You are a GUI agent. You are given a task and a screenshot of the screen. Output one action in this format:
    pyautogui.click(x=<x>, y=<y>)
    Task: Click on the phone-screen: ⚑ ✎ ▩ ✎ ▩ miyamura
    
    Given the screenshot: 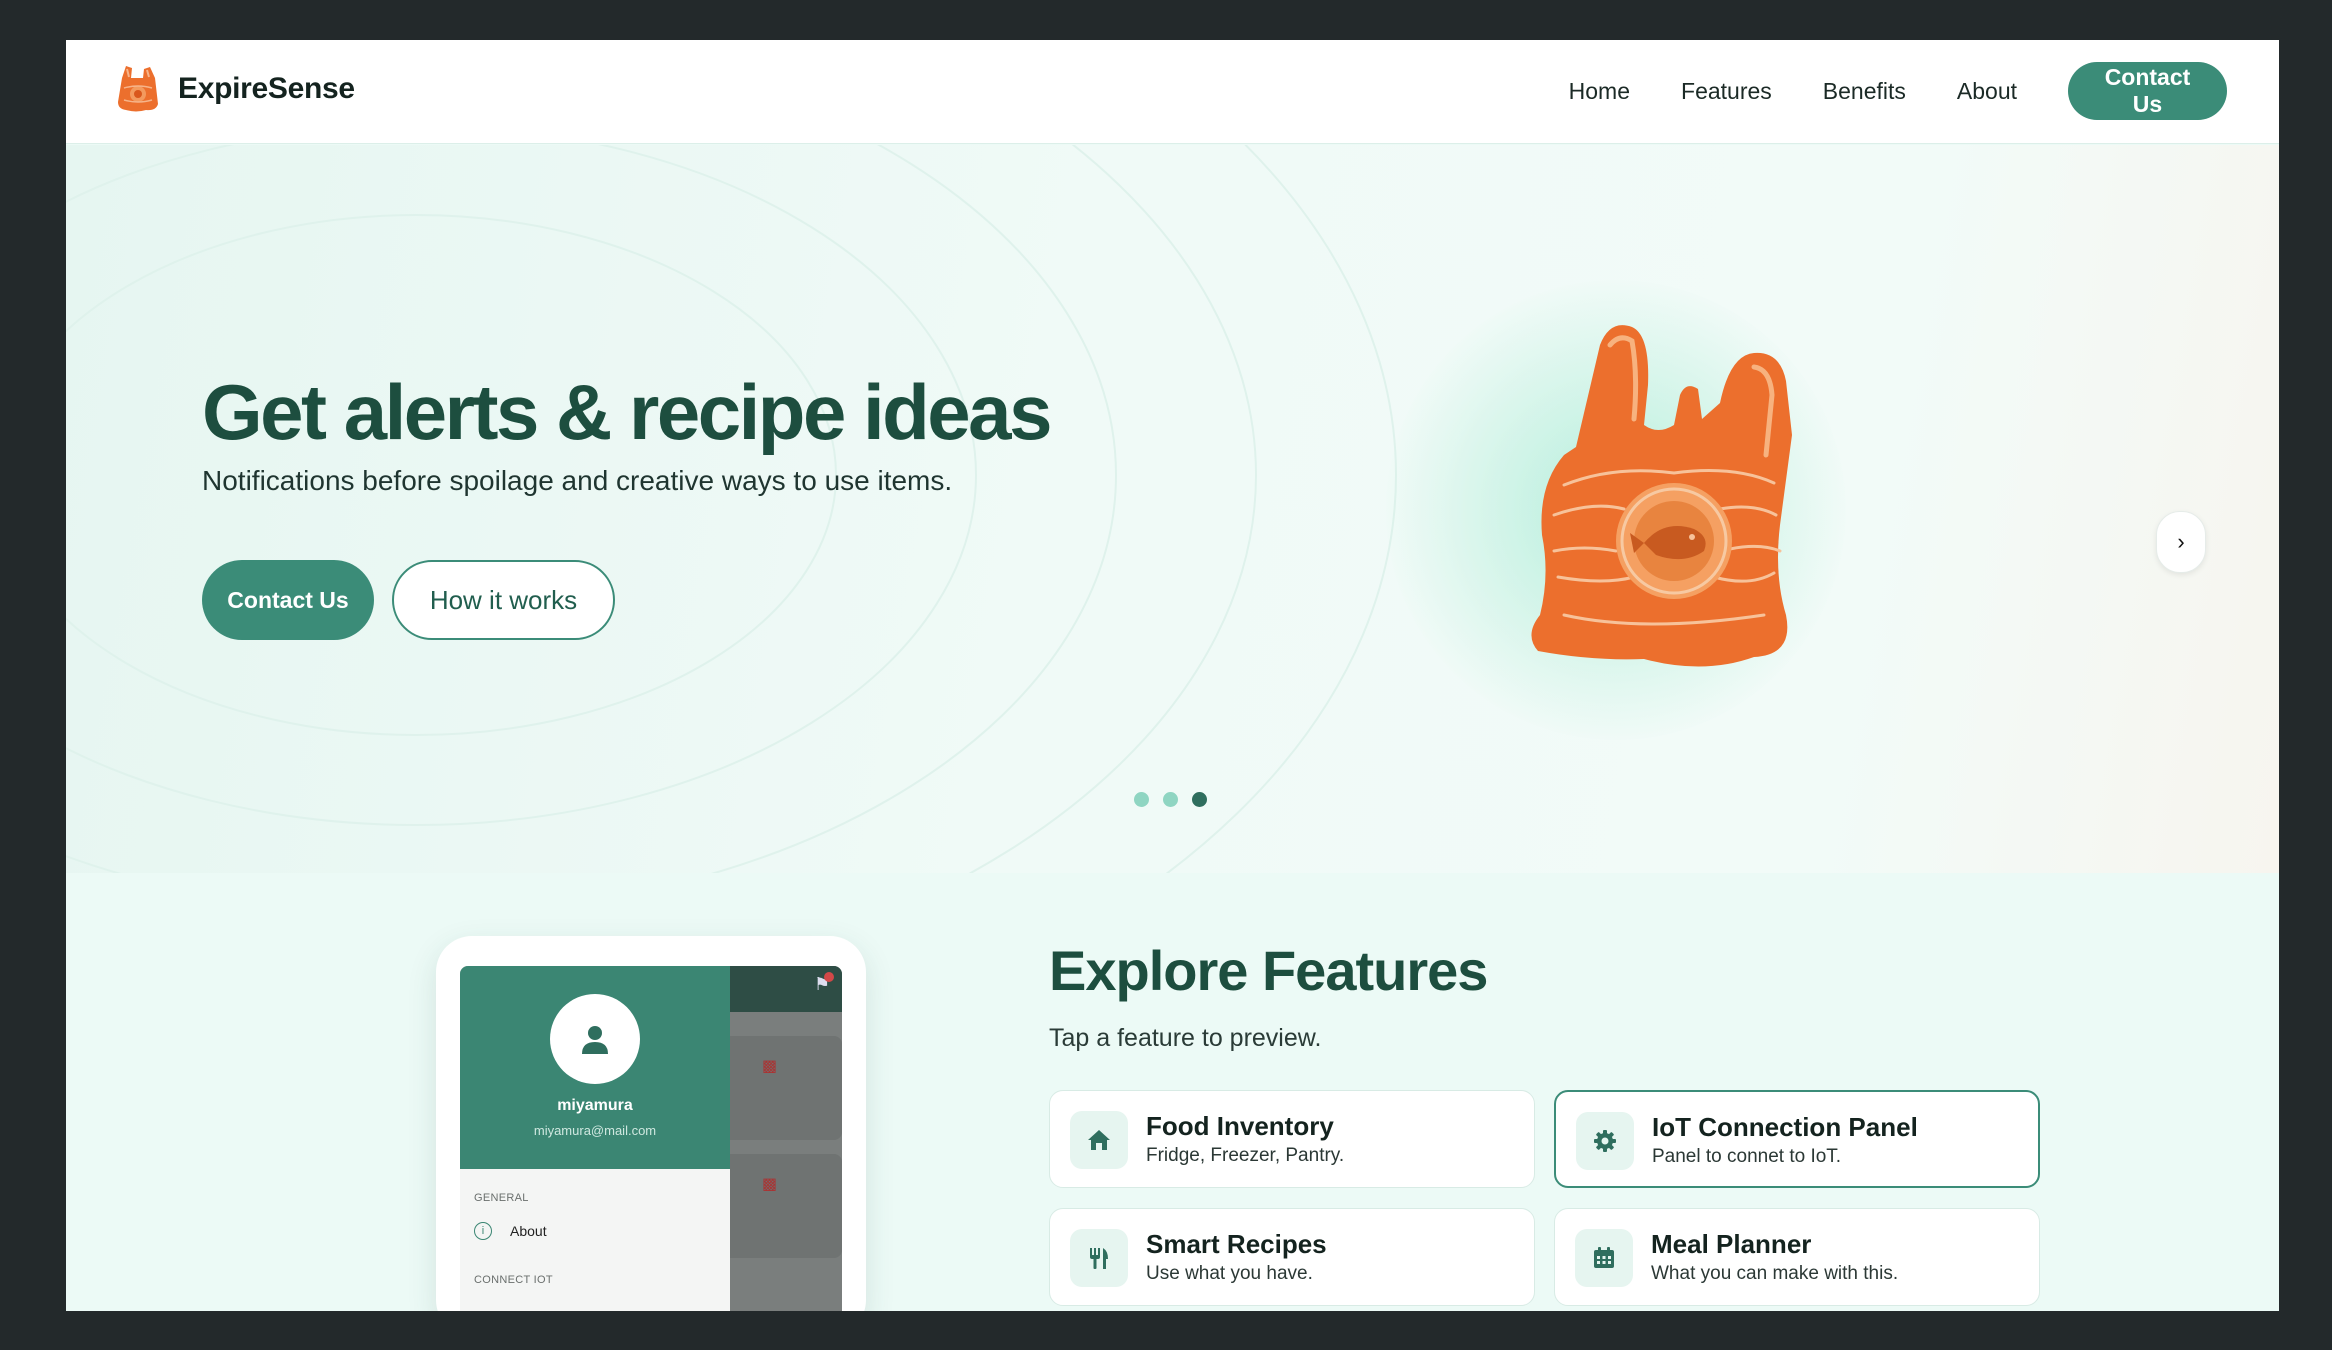 What is the action you would take?
    pyautogui.click(x=651, y=1138)
    